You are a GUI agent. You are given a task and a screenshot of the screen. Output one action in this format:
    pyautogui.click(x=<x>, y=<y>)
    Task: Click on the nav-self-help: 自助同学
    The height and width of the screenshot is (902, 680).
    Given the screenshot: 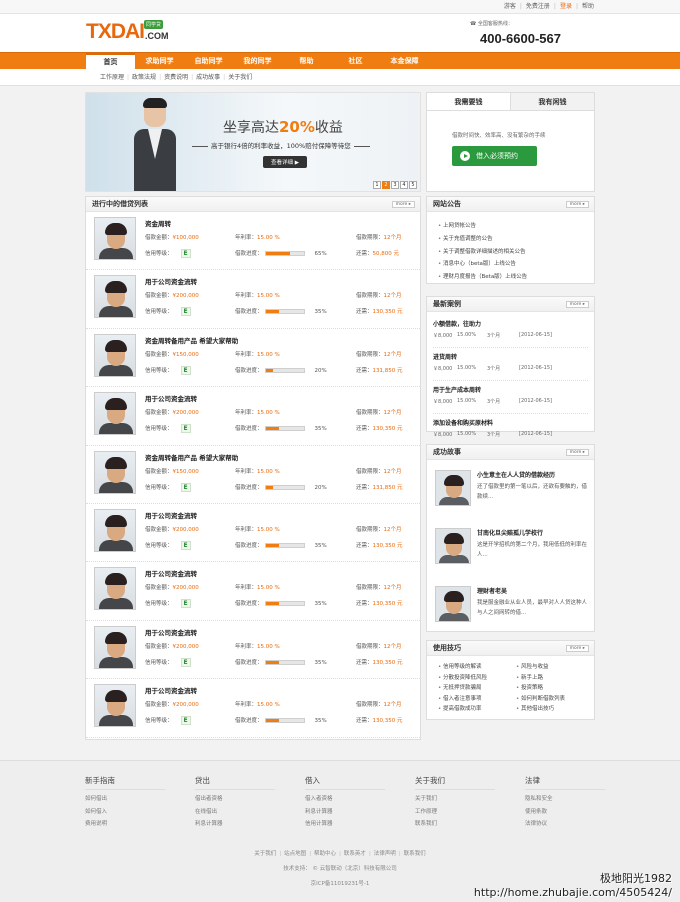 What is the action you would take?
    pyautogui.click(x=208, y=61)
    